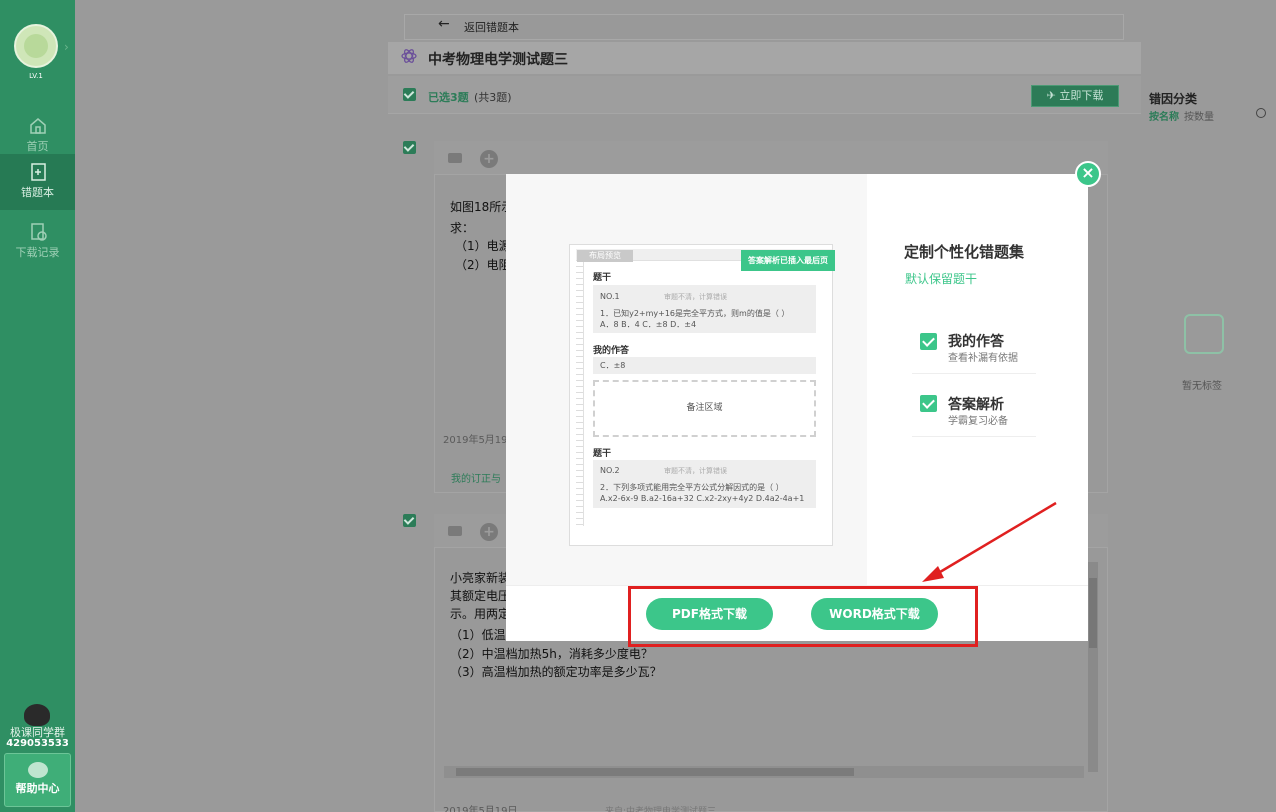 Image resolution: width=1276 pixels, height=812 pixels. What do you see at coordinates (1261, 113) in the screenshot?
I see `search-icon` at bounding box center [1261, 113].